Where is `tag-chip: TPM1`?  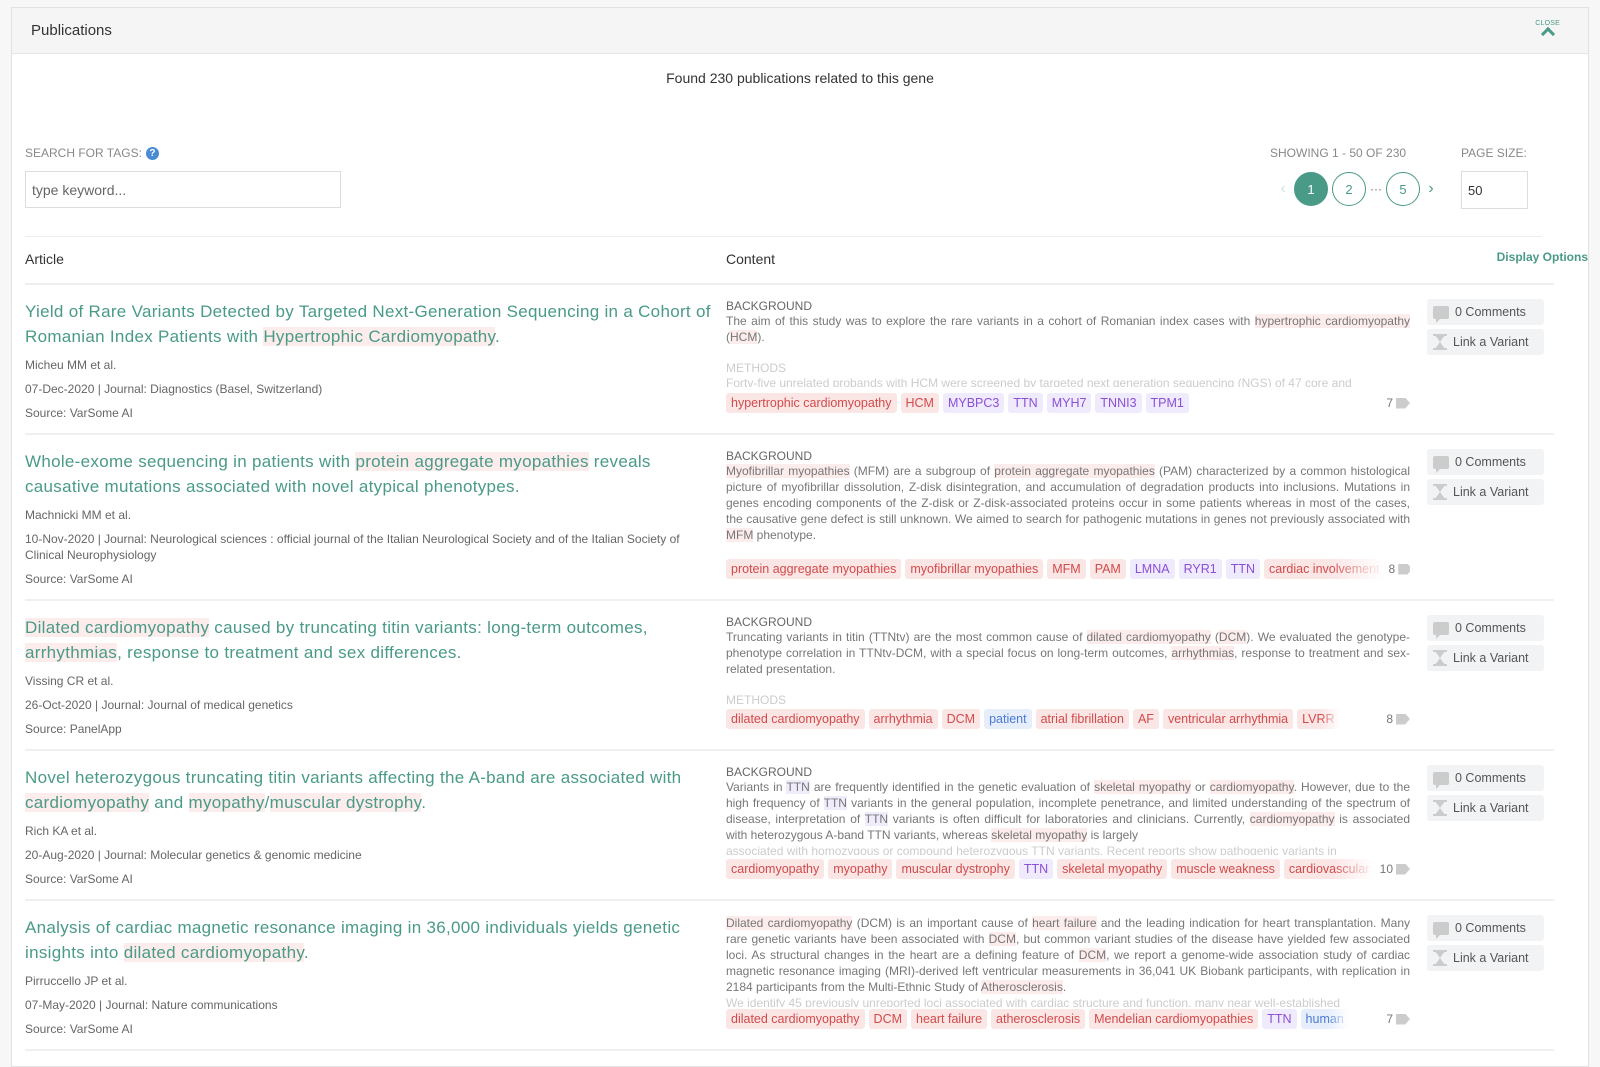
tag-chip: TPM1 is located at coordinates (1167, 403).